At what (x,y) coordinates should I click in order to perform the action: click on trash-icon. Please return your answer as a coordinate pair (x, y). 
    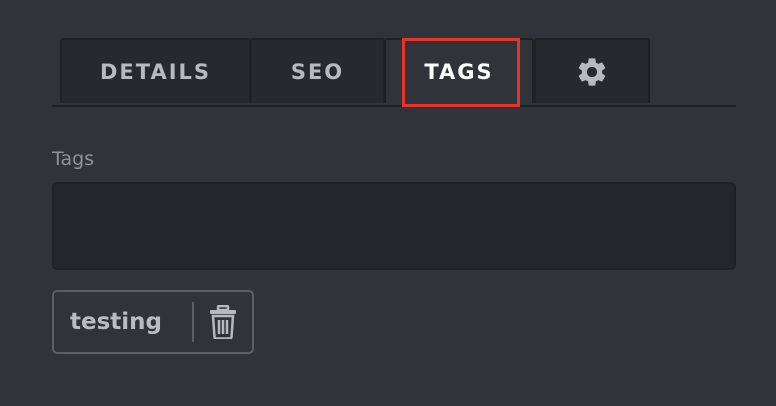
    Looking at the image, I should click on (223, 322).